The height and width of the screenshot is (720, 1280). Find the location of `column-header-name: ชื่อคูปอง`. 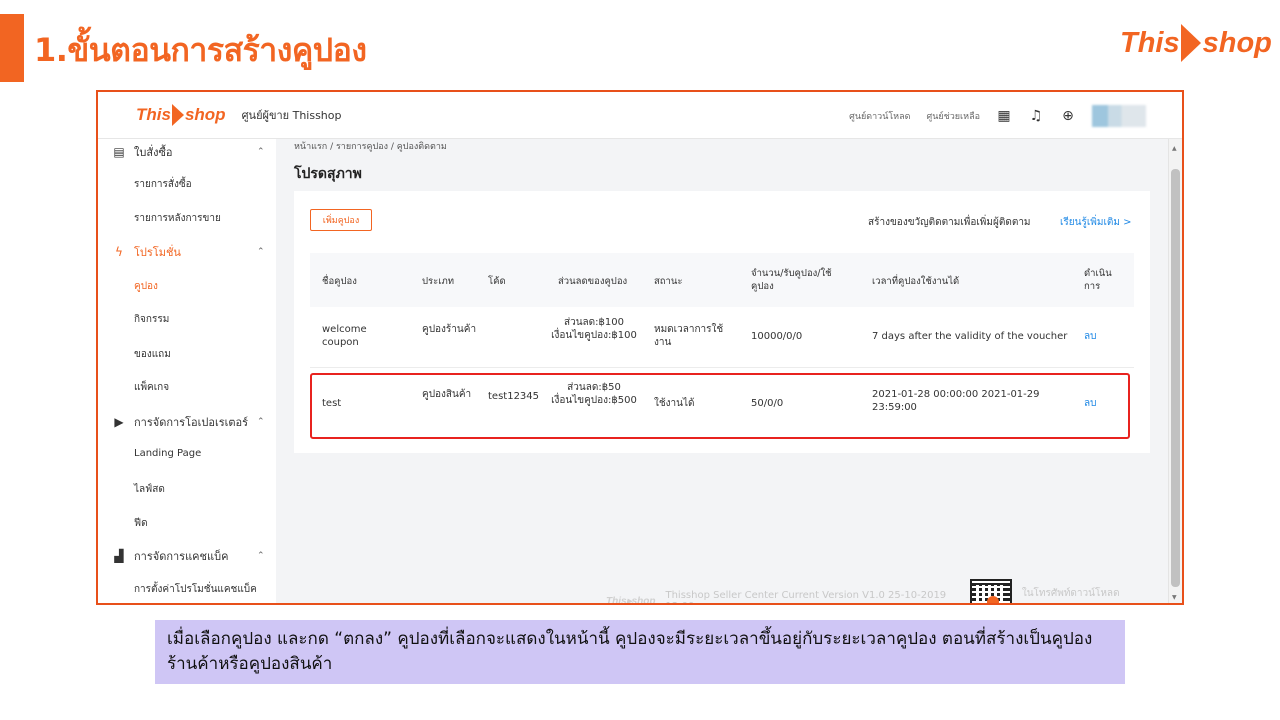

column-header-name: ชื่อคูปอง is located at coordinates (339, 281).